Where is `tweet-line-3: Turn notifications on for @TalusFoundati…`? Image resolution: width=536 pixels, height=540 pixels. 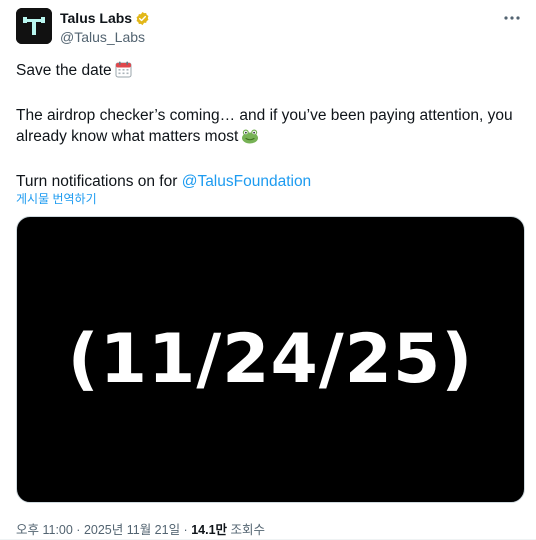
tweet-line-3: Turn notifications on for @TalusFoundati… is located at coordinates (271, 181).